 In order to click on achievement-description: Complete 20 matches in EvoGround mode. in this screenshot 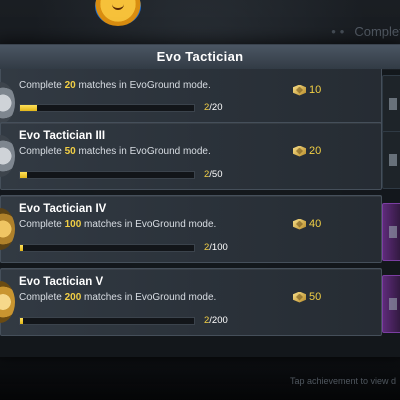, I will do `click(115, 85)`.